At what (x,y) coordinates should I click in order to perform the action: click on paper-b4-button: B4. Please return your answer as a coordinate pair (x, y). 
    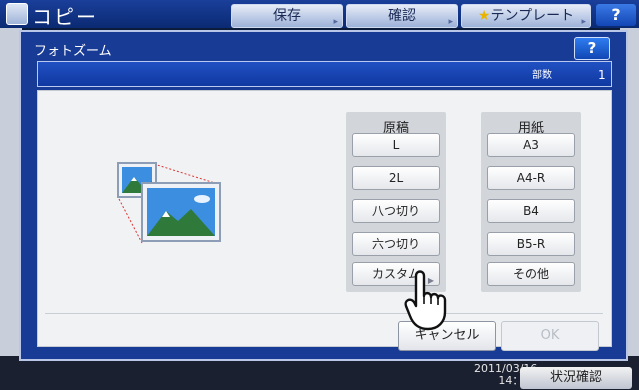
    Looking at the image, I should click on (531, 211).